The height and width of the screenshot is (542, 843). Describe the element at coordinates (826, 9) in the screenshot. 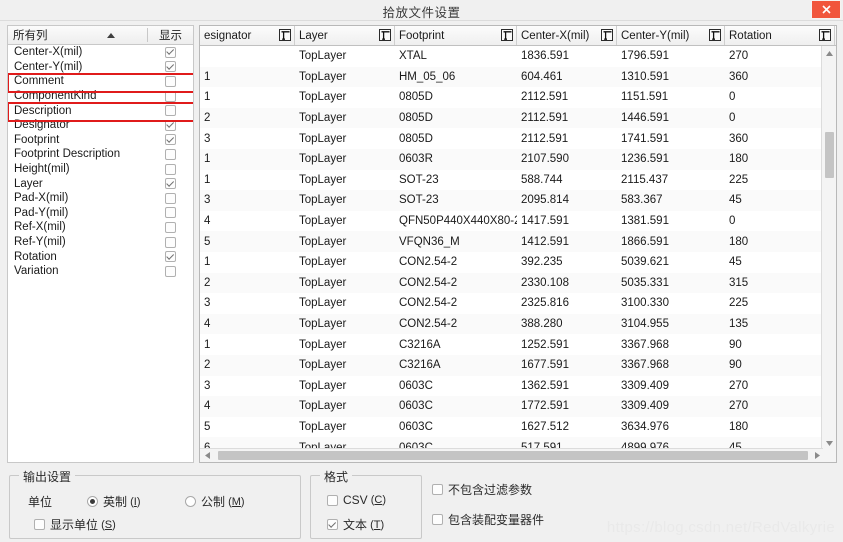

I see `close-button` at that location.